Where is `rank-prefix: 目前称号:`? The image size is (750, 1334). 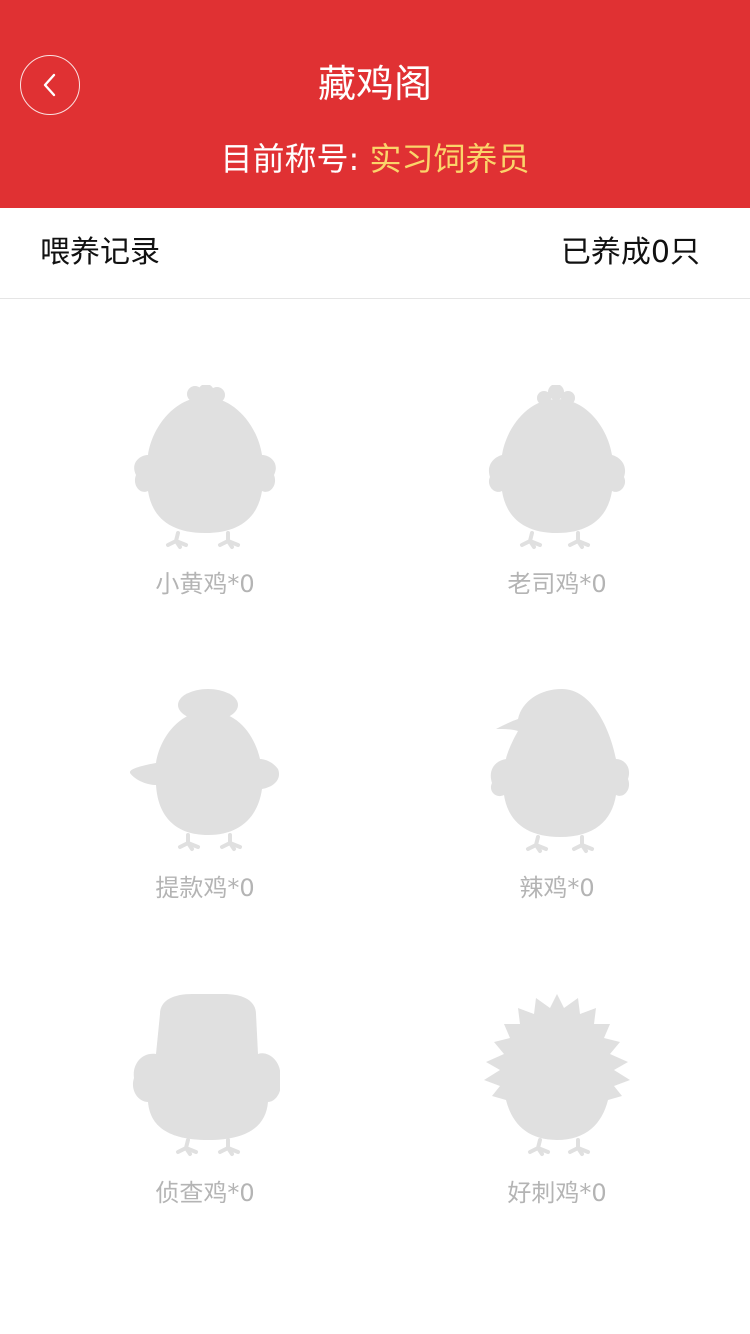
rank-prefix: 目前称号: is located at coordinates (295, 159).